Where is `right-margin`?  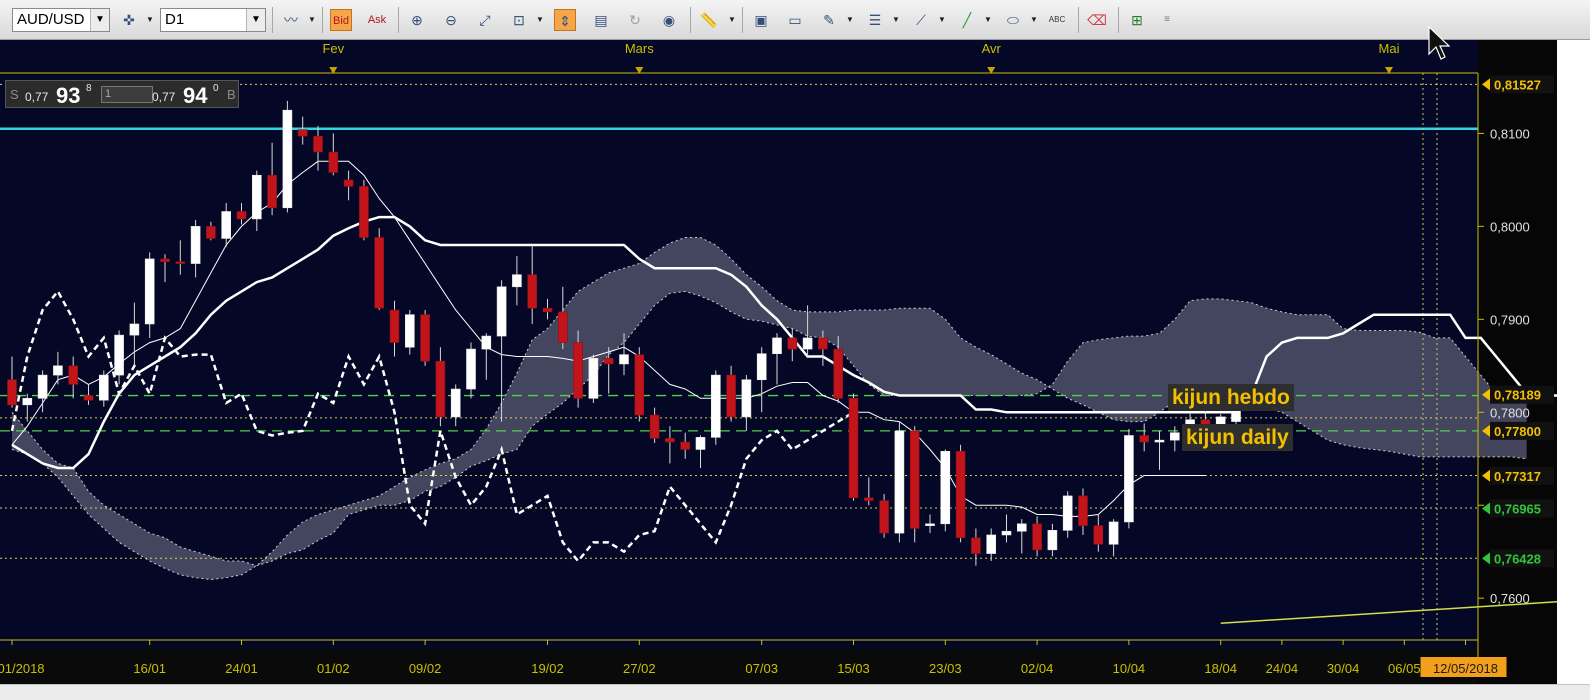
right-margin is located at coordinates (1573, 349).